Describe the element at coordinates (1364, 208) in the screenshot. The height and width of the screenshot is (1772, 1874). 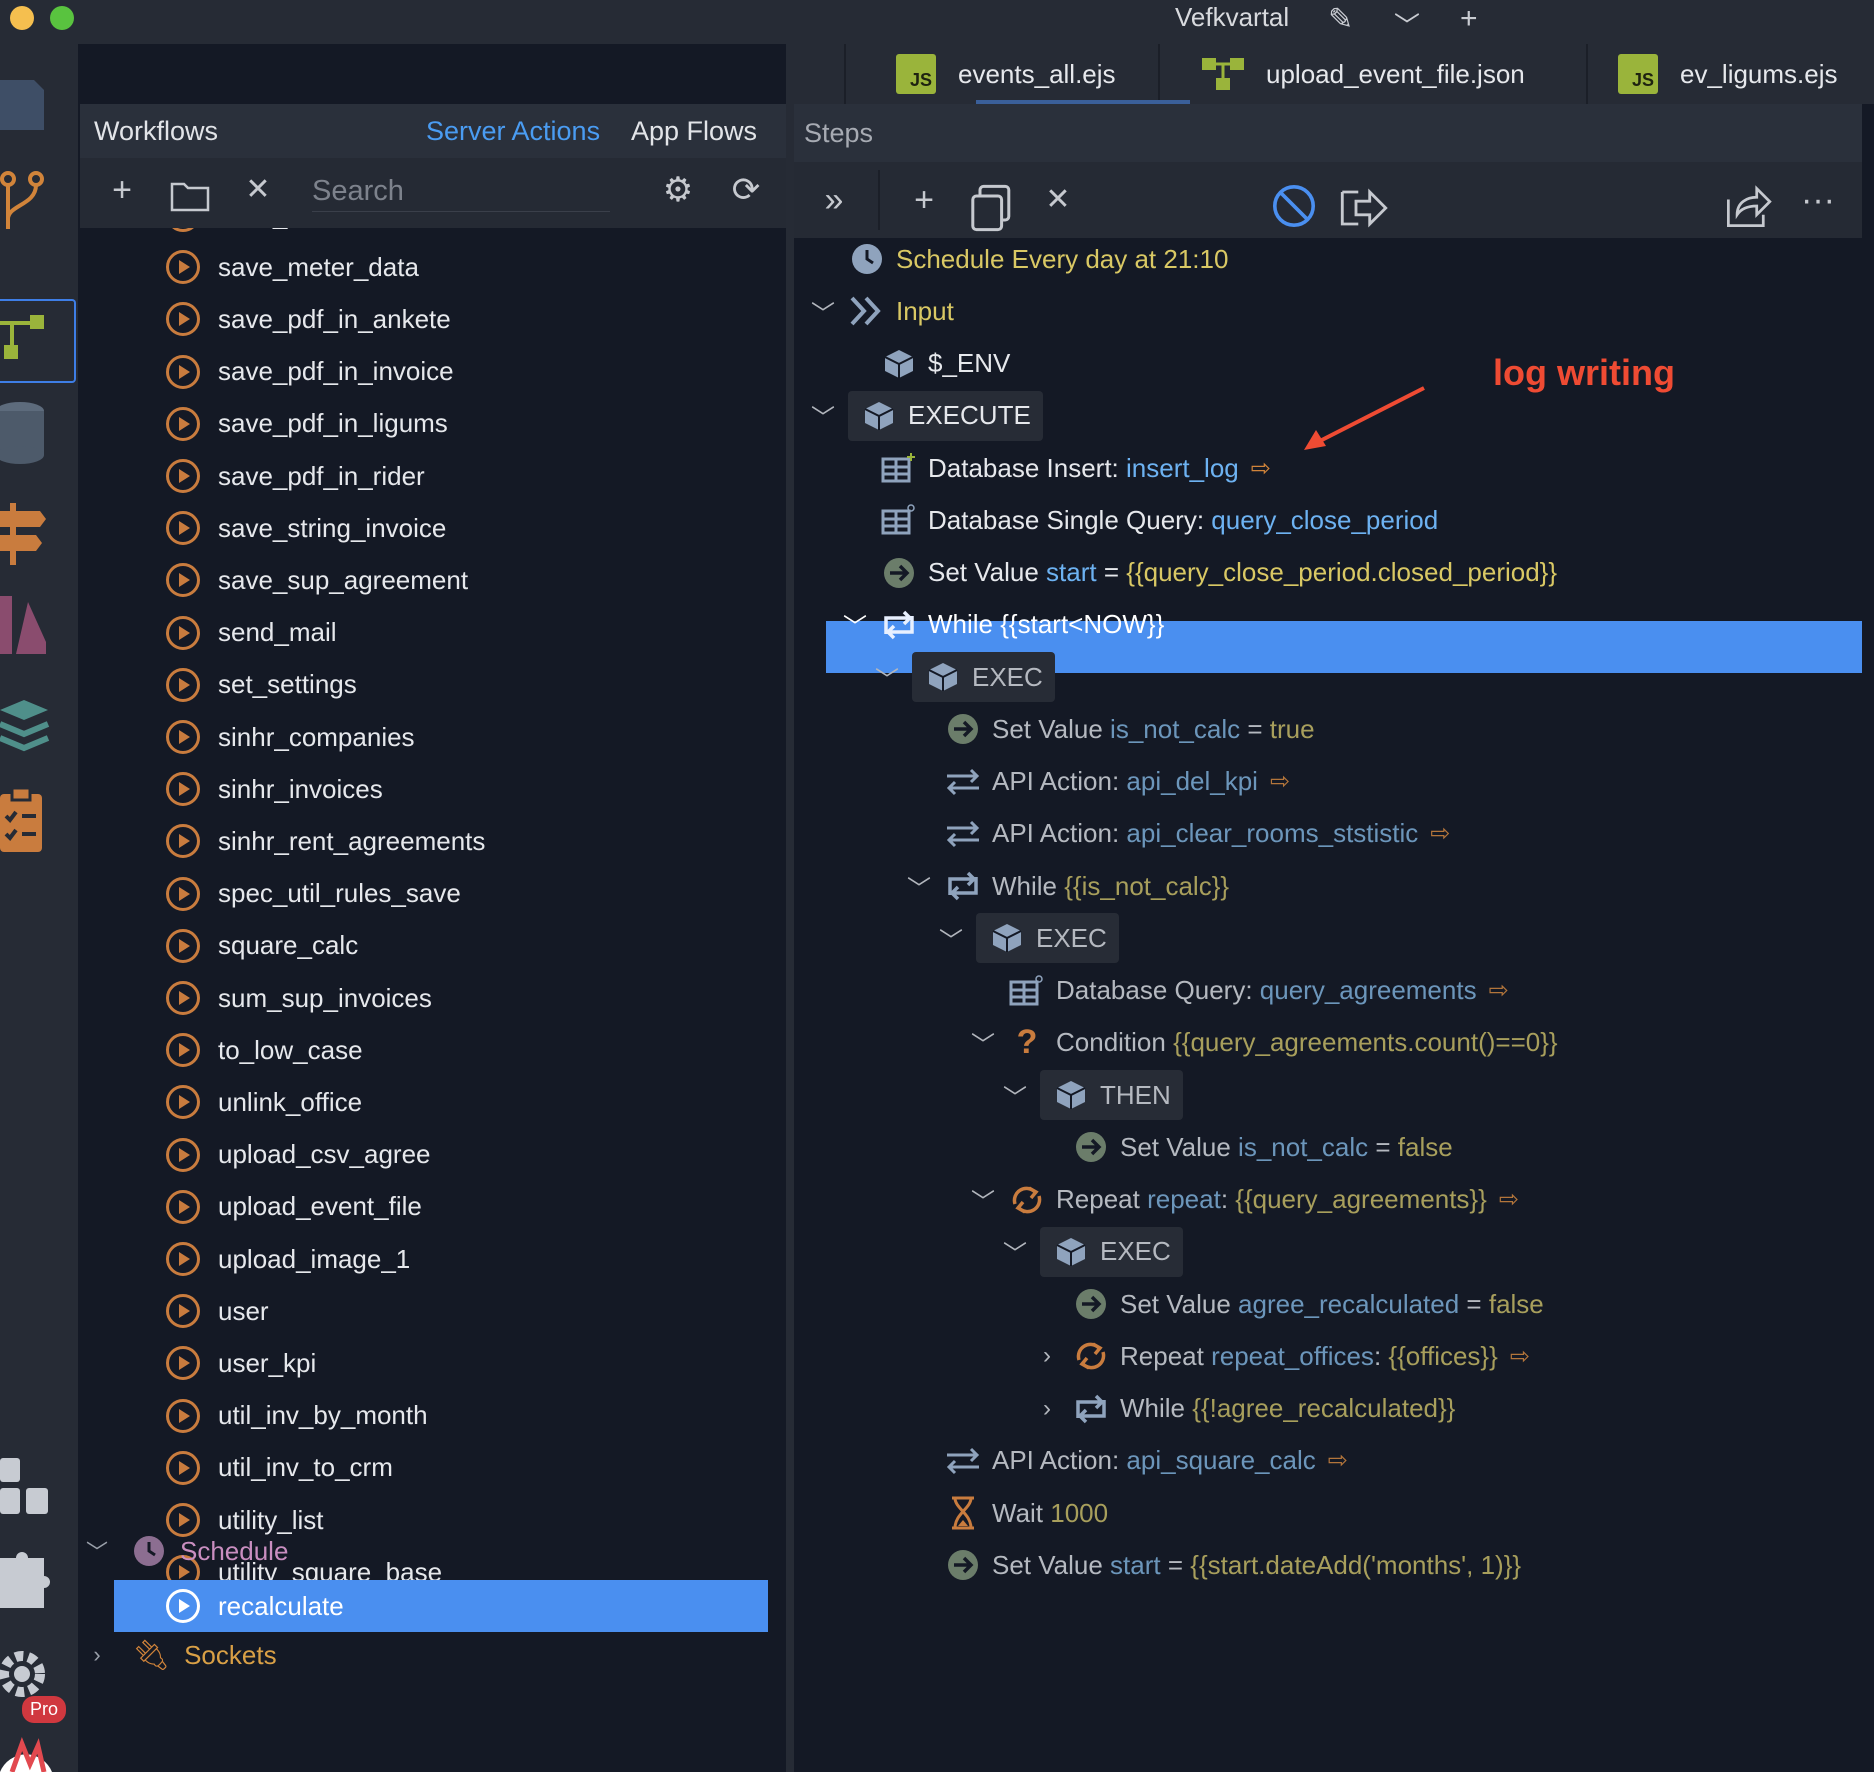
I see `export-step-icon` at that location.